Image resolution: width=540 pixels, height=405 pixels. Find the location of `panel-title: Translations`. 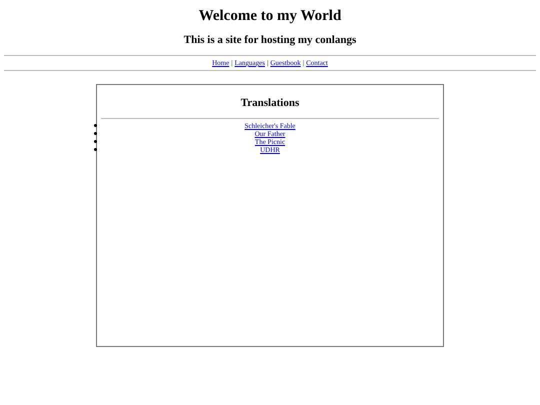

panel-title: Translations is located at coordinates (270, 103).